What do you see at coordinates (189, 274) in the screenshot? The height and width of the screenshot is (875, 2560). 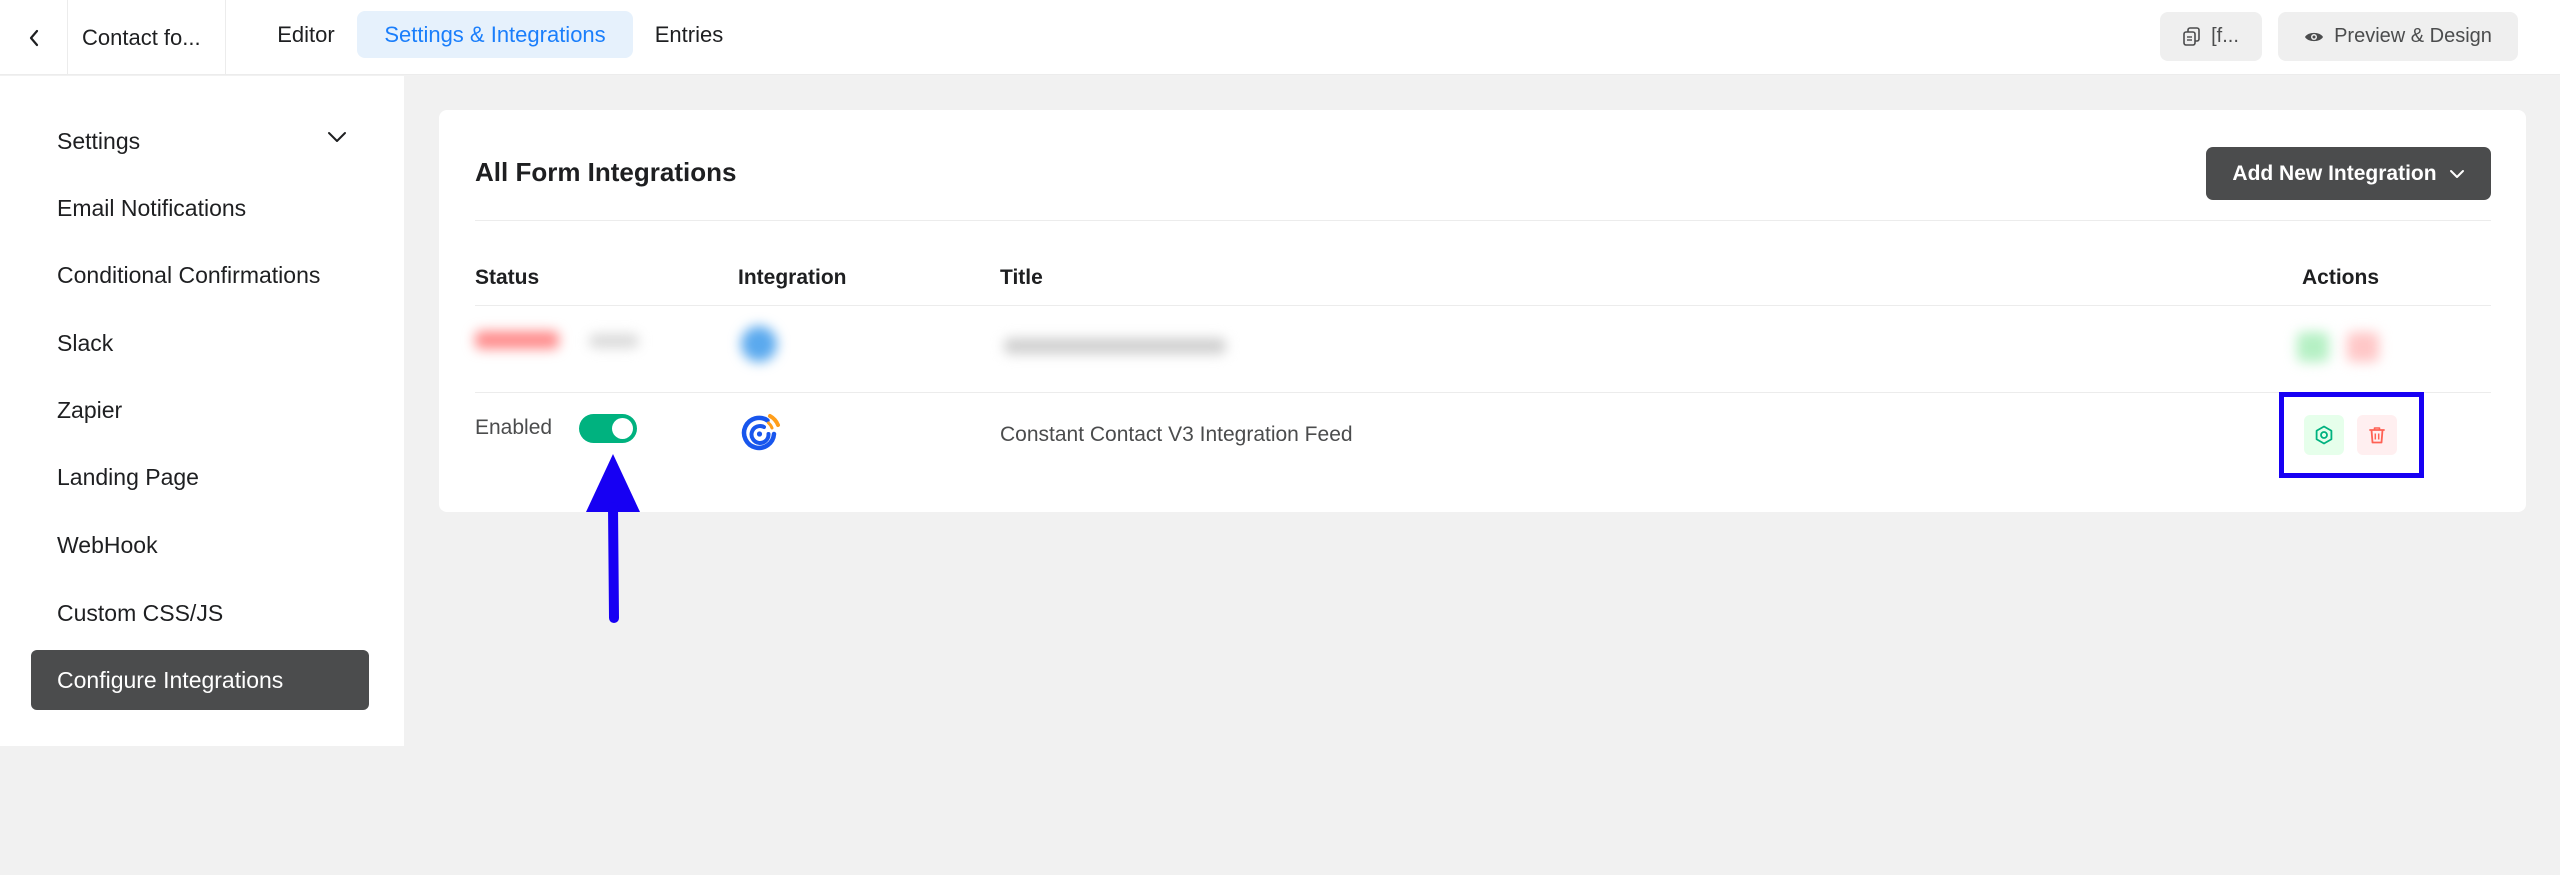 I see `sidebar-item-label: Conditional Confirmations` at bounding box center [189, 274].